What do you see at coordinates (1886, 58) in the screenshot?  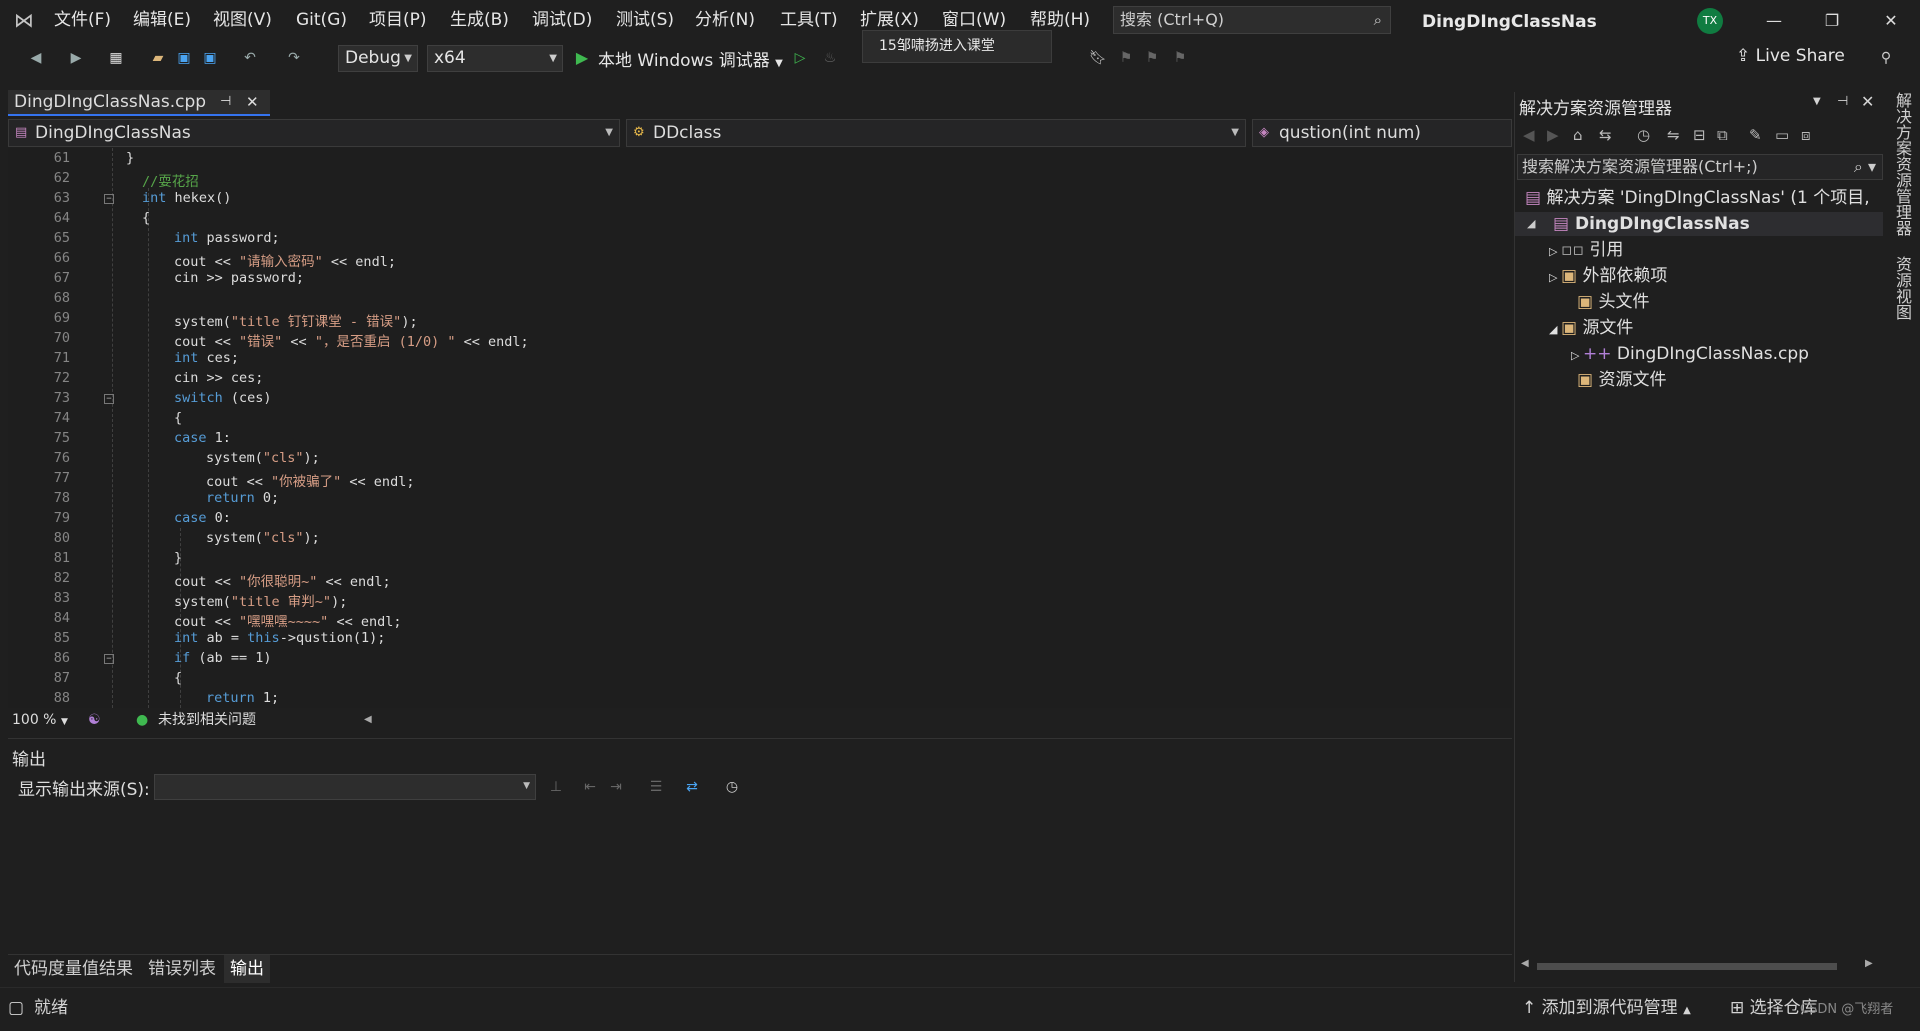 I see `feedback-icon: ⚲` at bounding box center [1886, 58].